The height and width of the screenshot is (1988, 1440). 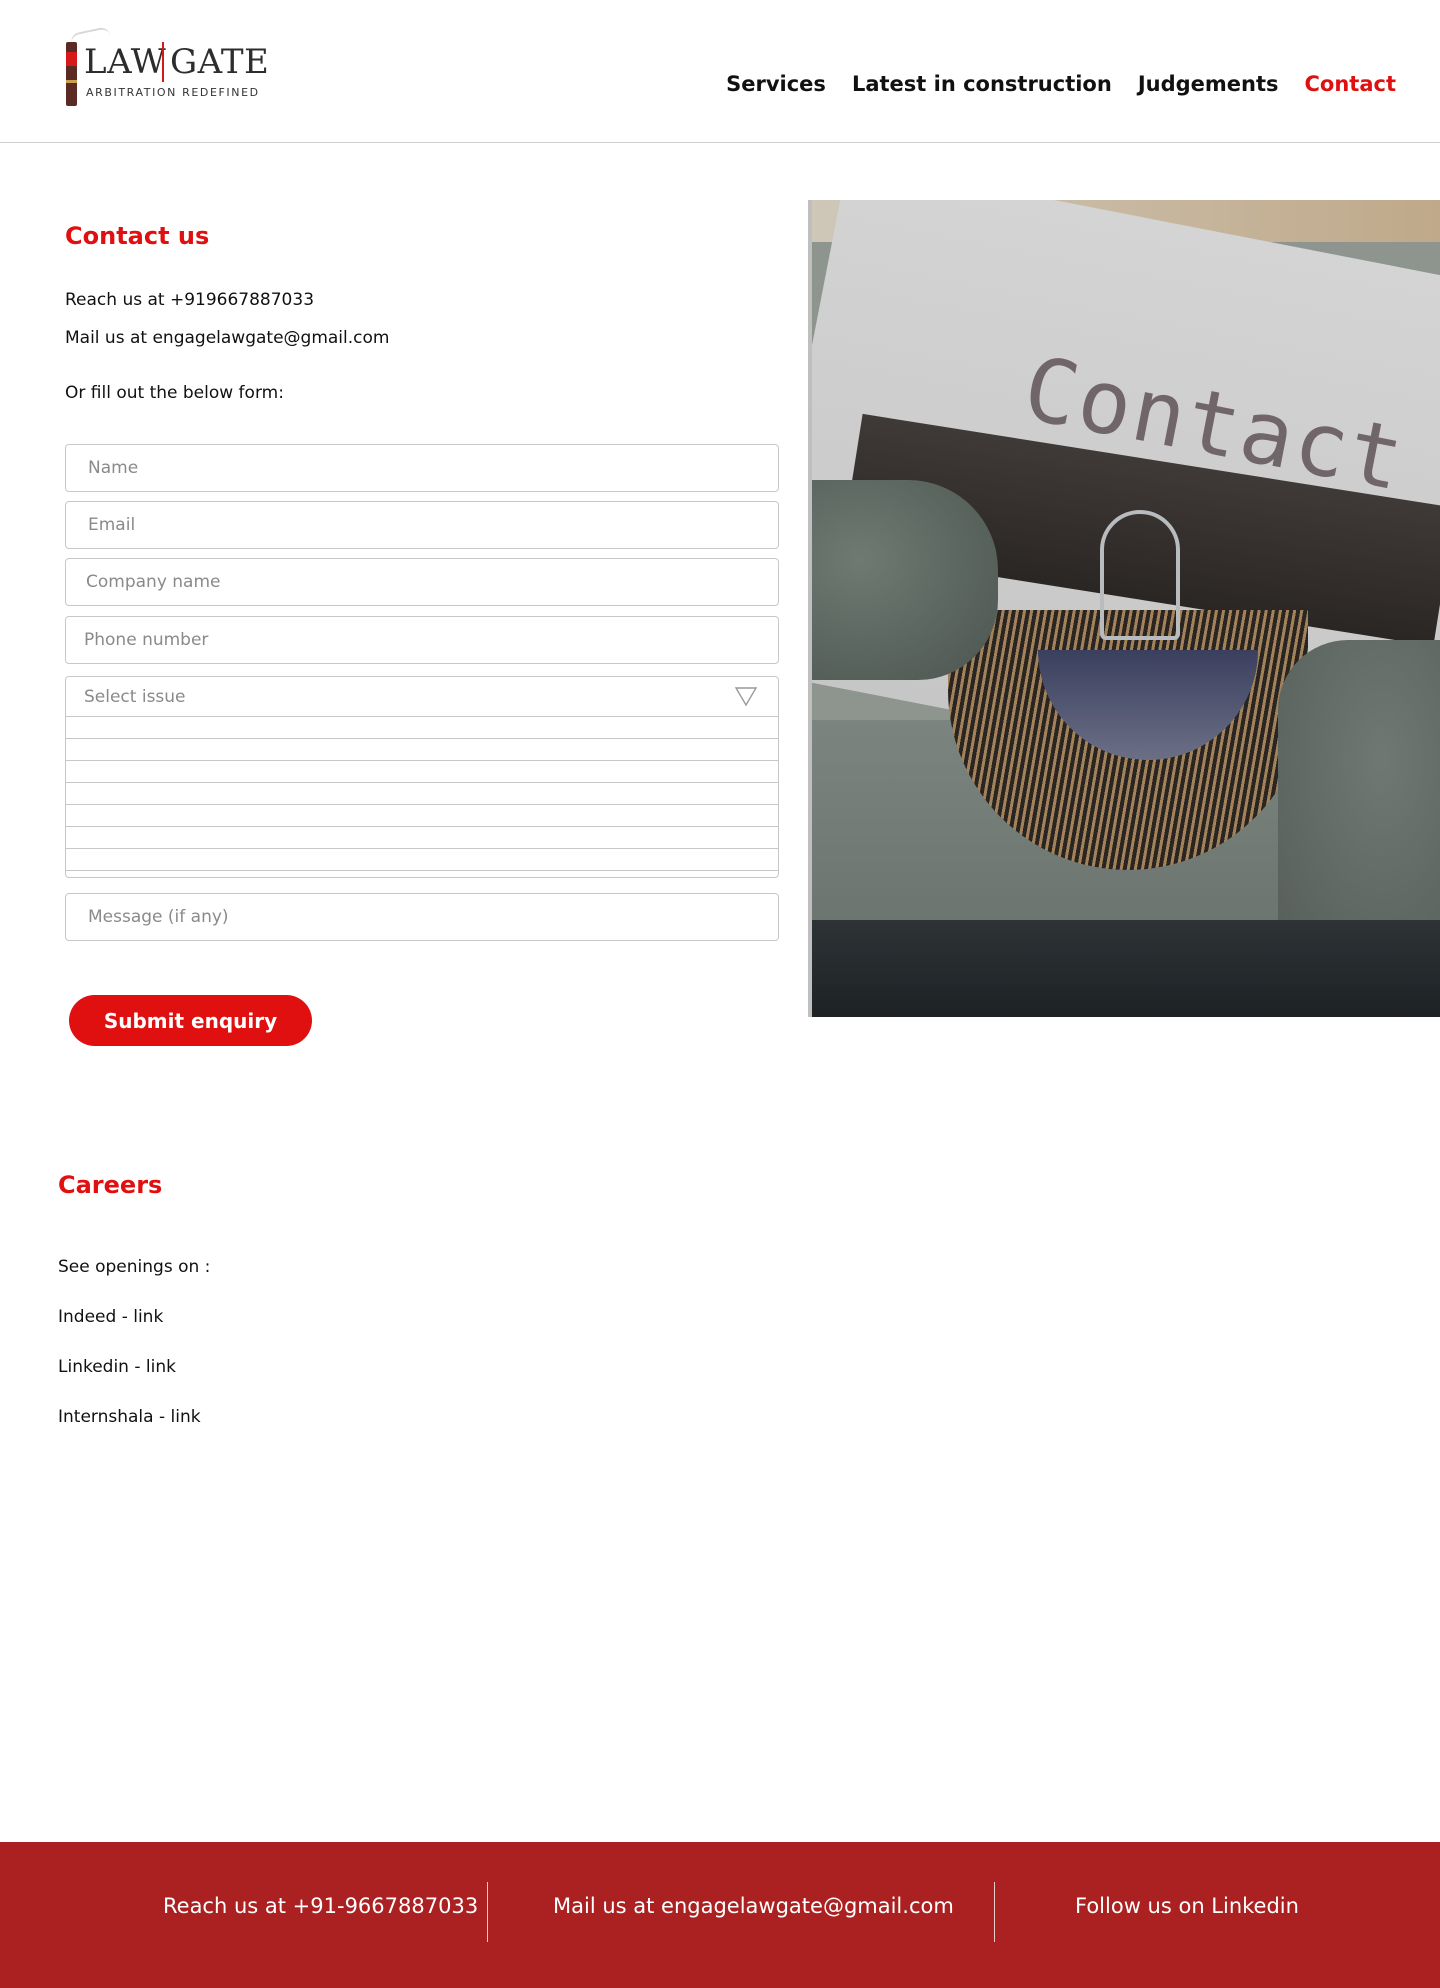 I want to click on submit-enquiry-button: Submit enquiry, so click(x=190, y=1020).